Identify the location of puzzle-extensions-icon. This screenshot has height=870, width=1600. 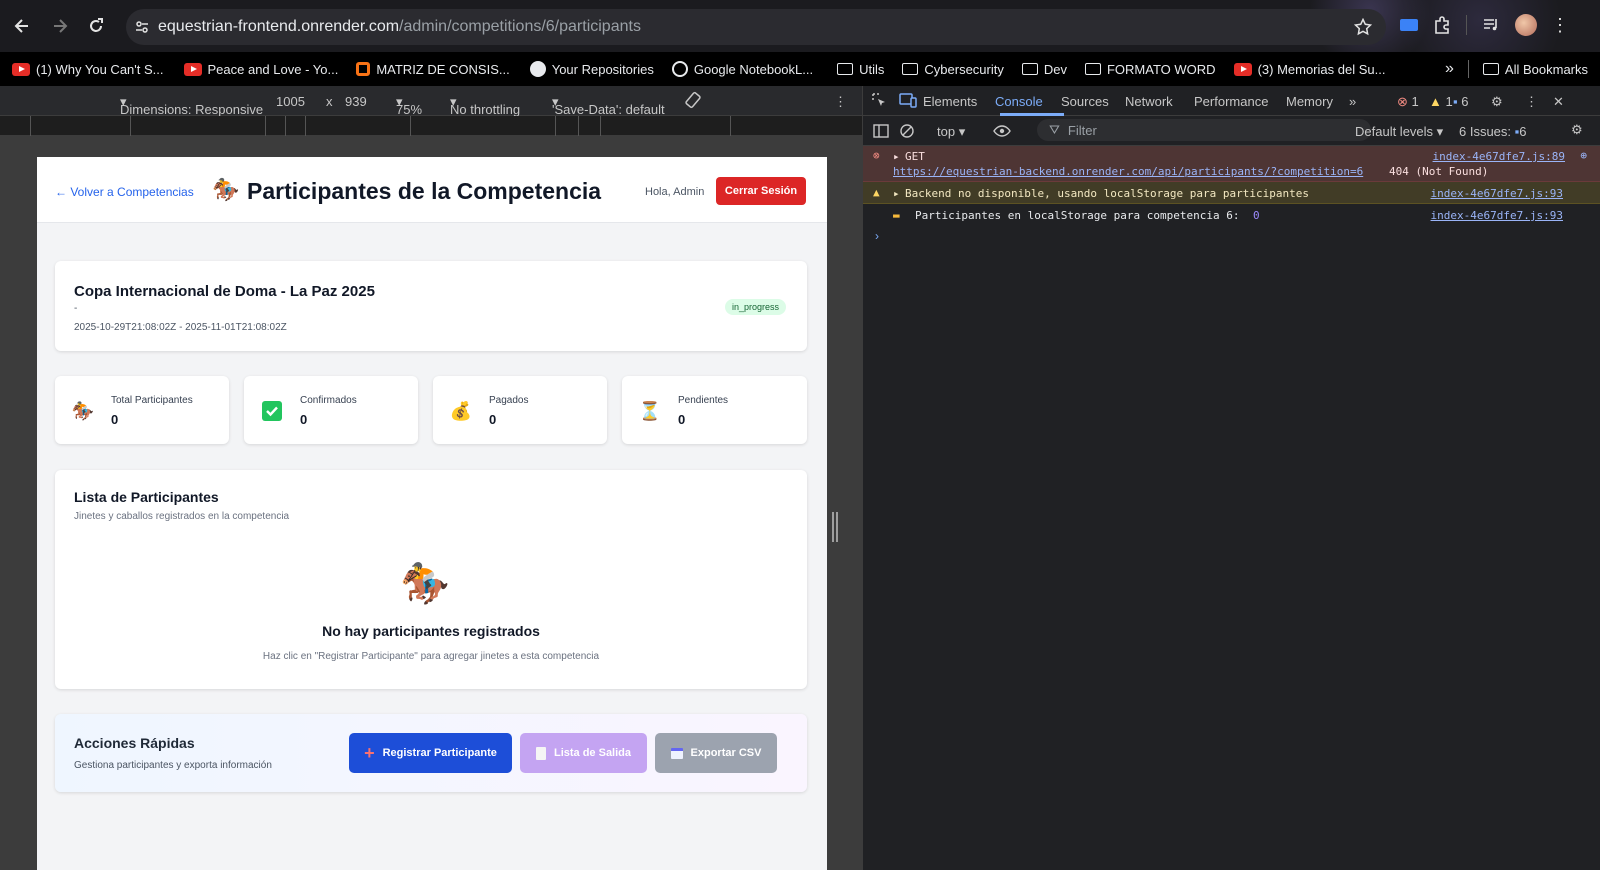
(1442, 25).